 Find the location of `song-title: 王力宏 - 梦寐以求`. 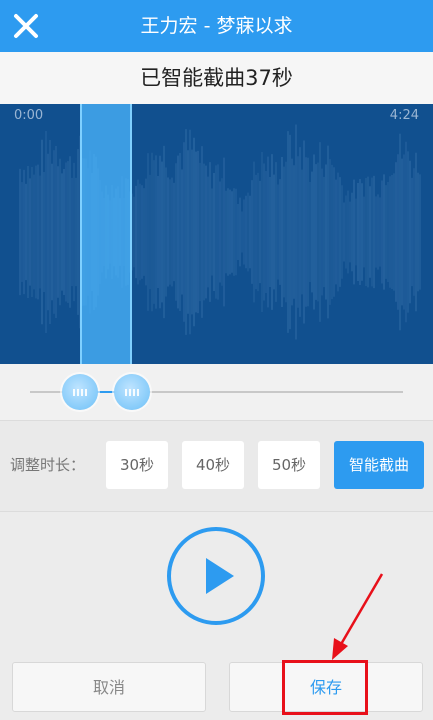

song-title: 王力宏 - 梦寐以求 is located at coordinates (216, 26).